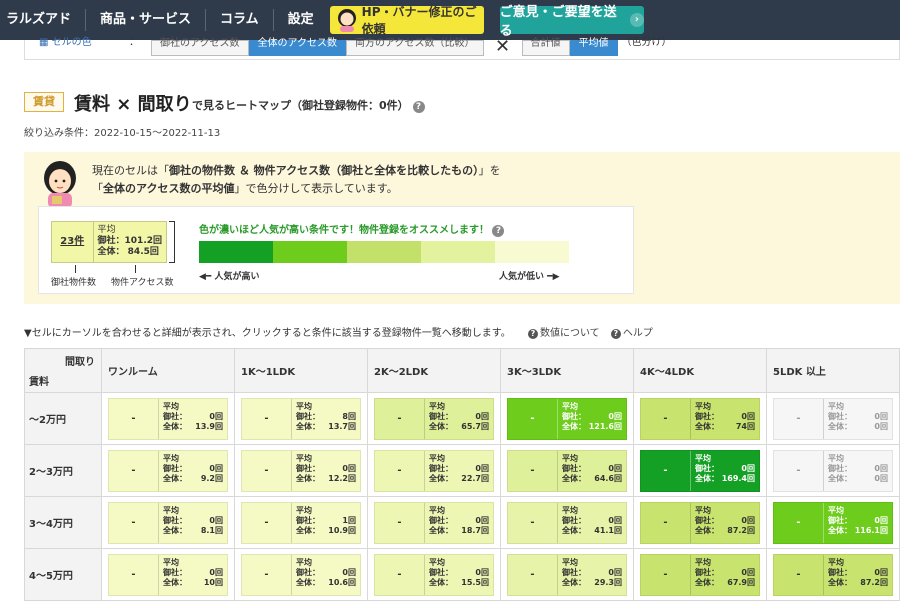 Image resolution: width=900 pixels, height=601 pixels. Describe the element at coordinates (301, 20) in the screenshot. I see `nav-settings: 設定` at that location.